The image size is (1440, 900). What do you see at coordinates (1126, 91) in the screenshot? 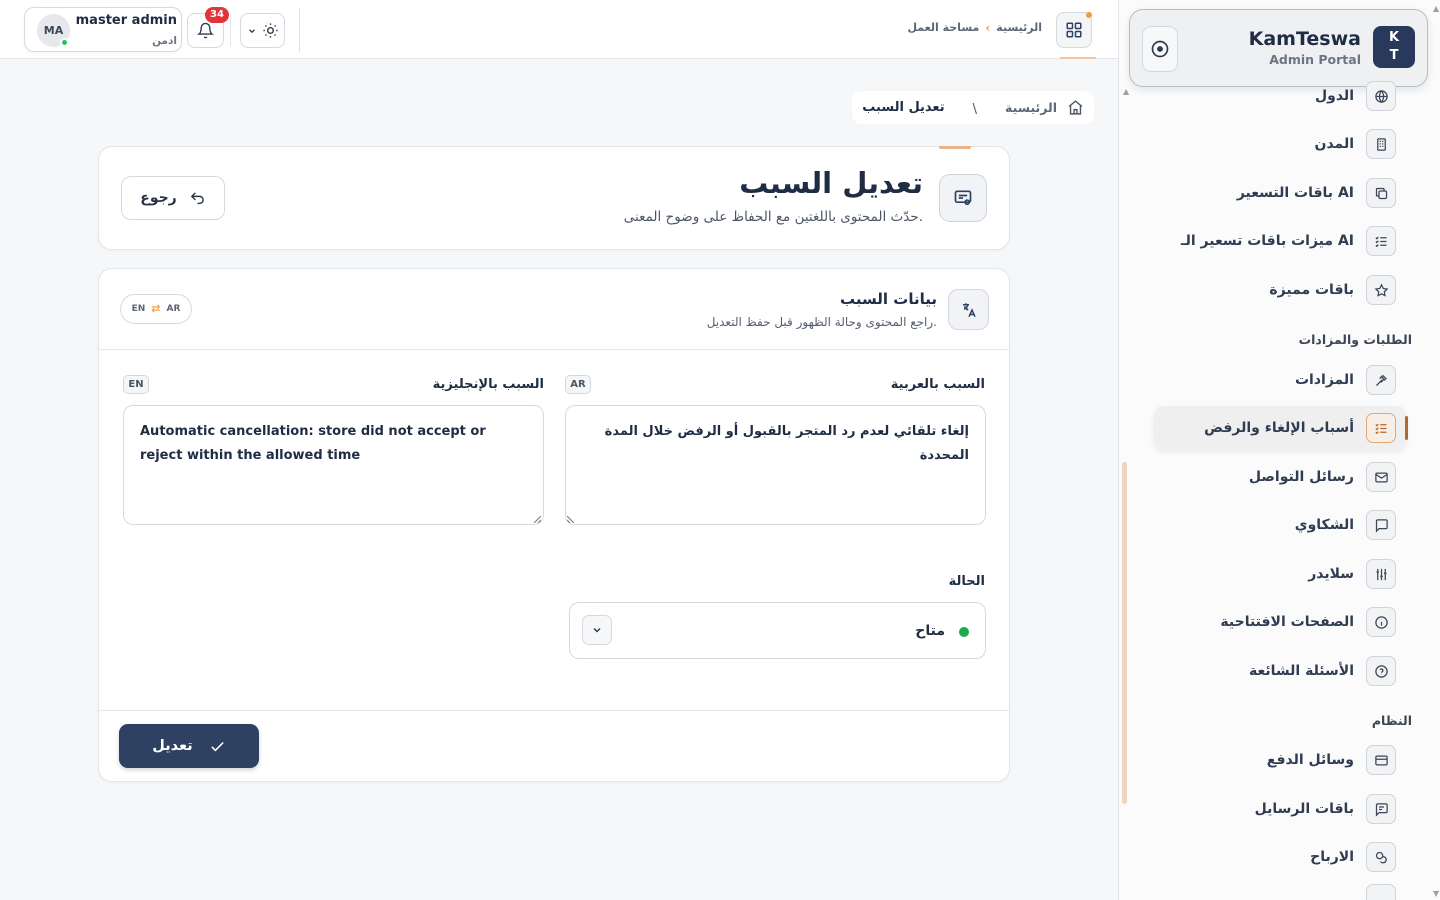
I see `scroll-up-arrow-icon: ▲` at bounding box center [1126, 91].